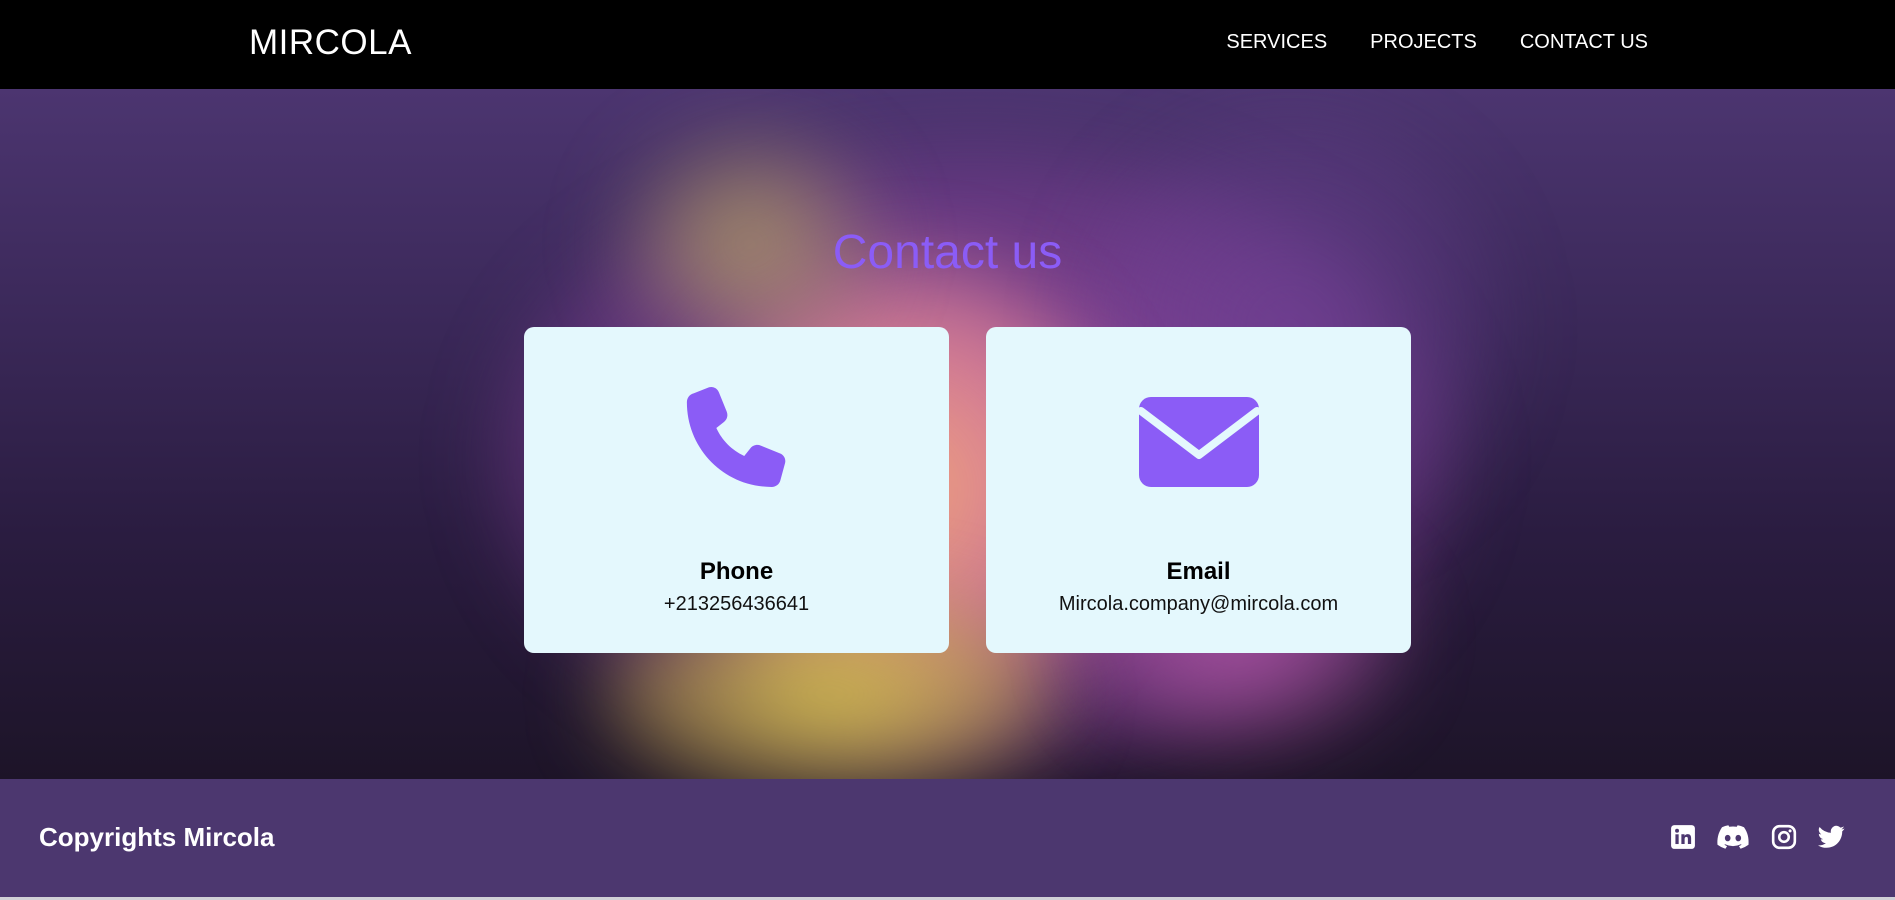 This screenshot has height=900, width=1895. Describe the element at coordinates (1584, 42) in the screenshot. I see `nav-contact-us: CONTACT US` at that location.